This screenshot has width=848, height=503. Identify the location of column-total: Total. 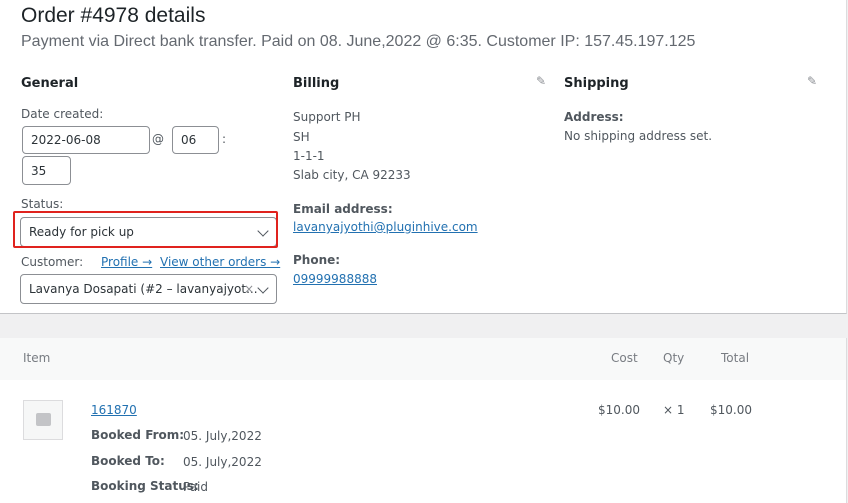
(735, 358).